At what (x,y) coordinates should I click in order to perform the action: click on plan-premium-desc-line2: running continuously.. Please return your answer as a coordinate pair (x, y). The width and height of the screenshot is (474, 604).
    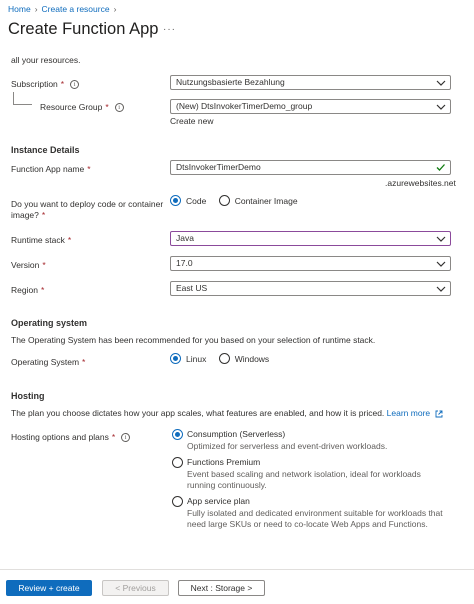
    Looking at the image, I should click on (227, 485).